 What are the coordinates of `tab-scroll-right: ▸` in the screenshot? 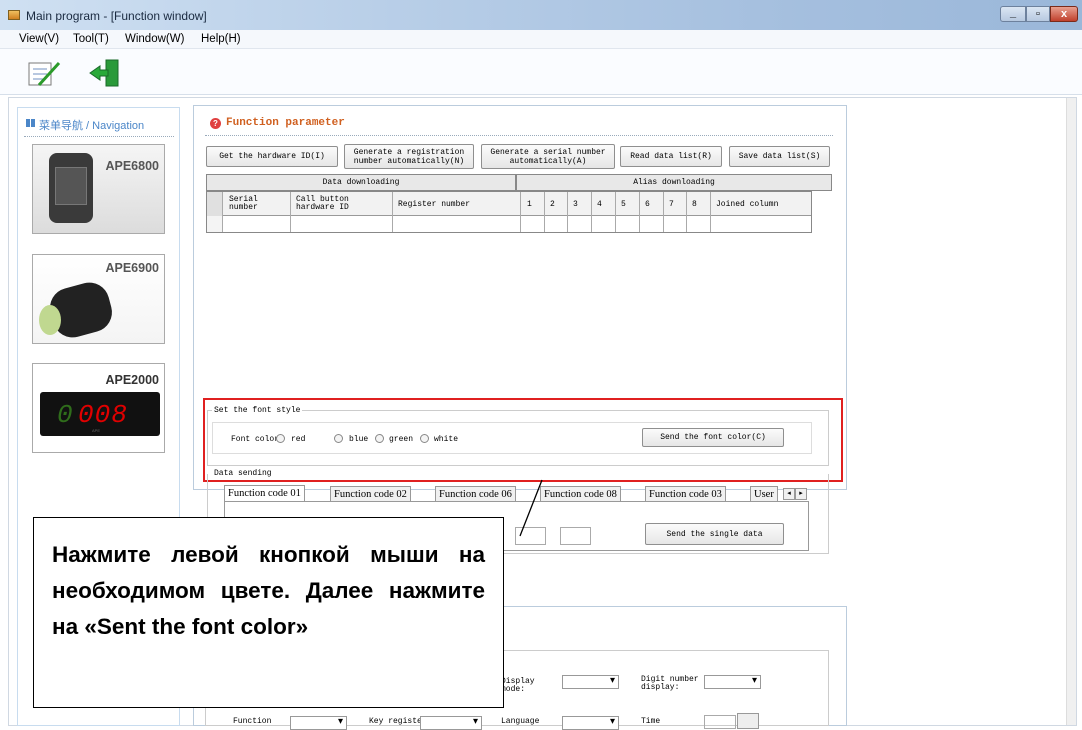 It's located at (801, 494).